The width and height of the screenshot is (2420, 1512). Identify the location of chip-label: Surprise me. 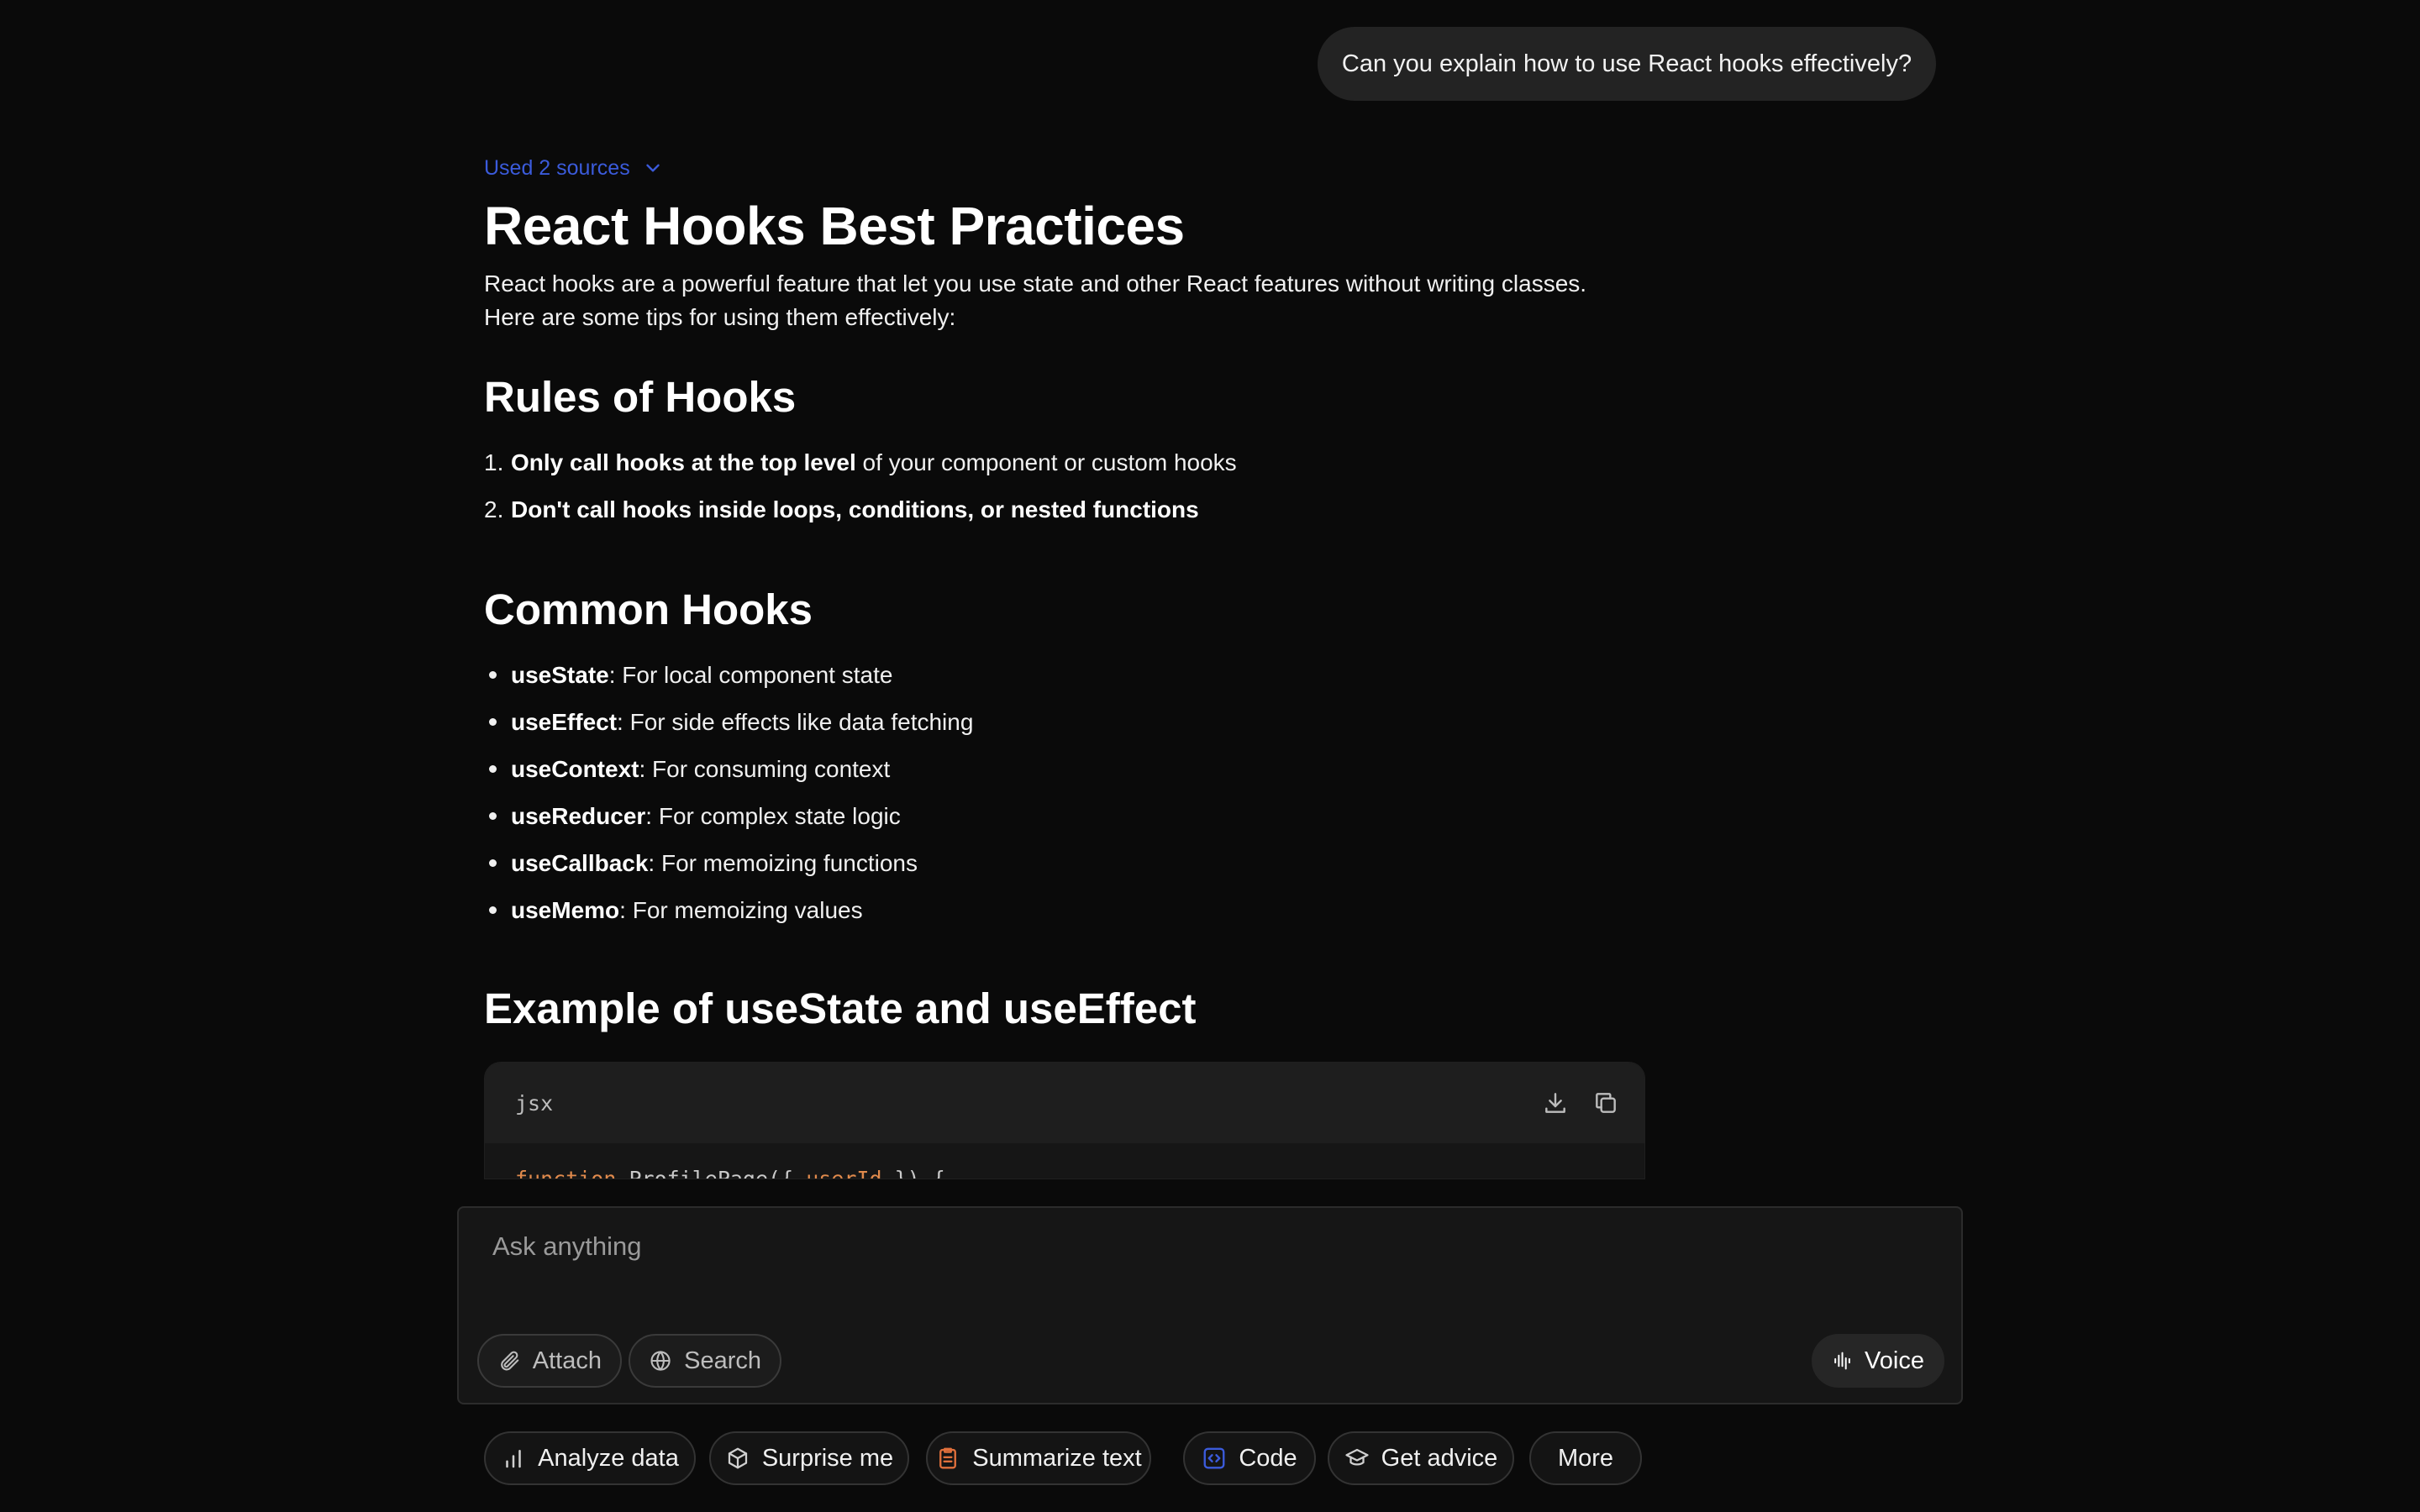
(827, 1458).